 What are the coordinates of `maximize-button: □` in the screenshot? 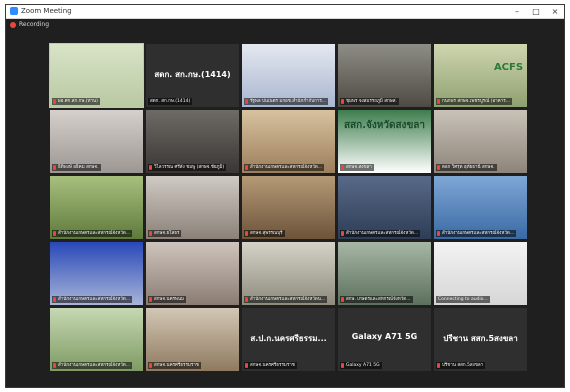 It's located at (536, 11).